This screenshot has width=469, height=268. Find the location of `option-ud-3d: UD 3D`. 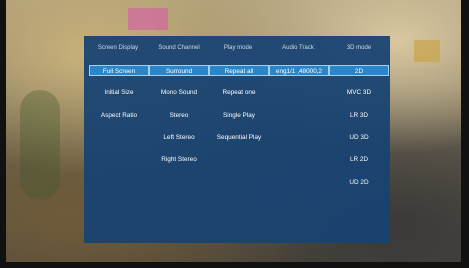

option-ud-3d: UD 3D is located at coordinates (359, 137).